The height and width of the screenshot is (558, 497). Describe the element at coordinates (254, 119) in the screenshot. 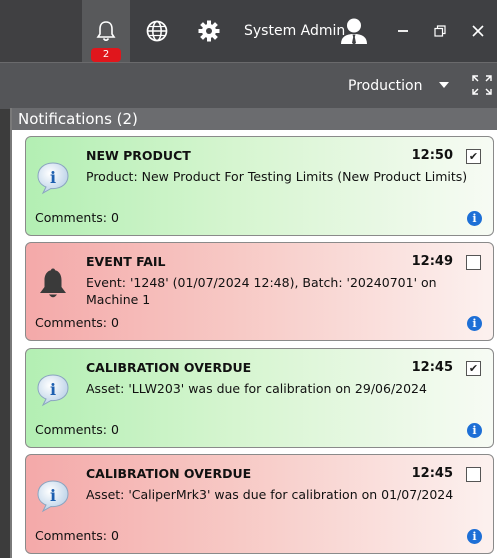

I see `panel-title: Notifications (2)` at that location.